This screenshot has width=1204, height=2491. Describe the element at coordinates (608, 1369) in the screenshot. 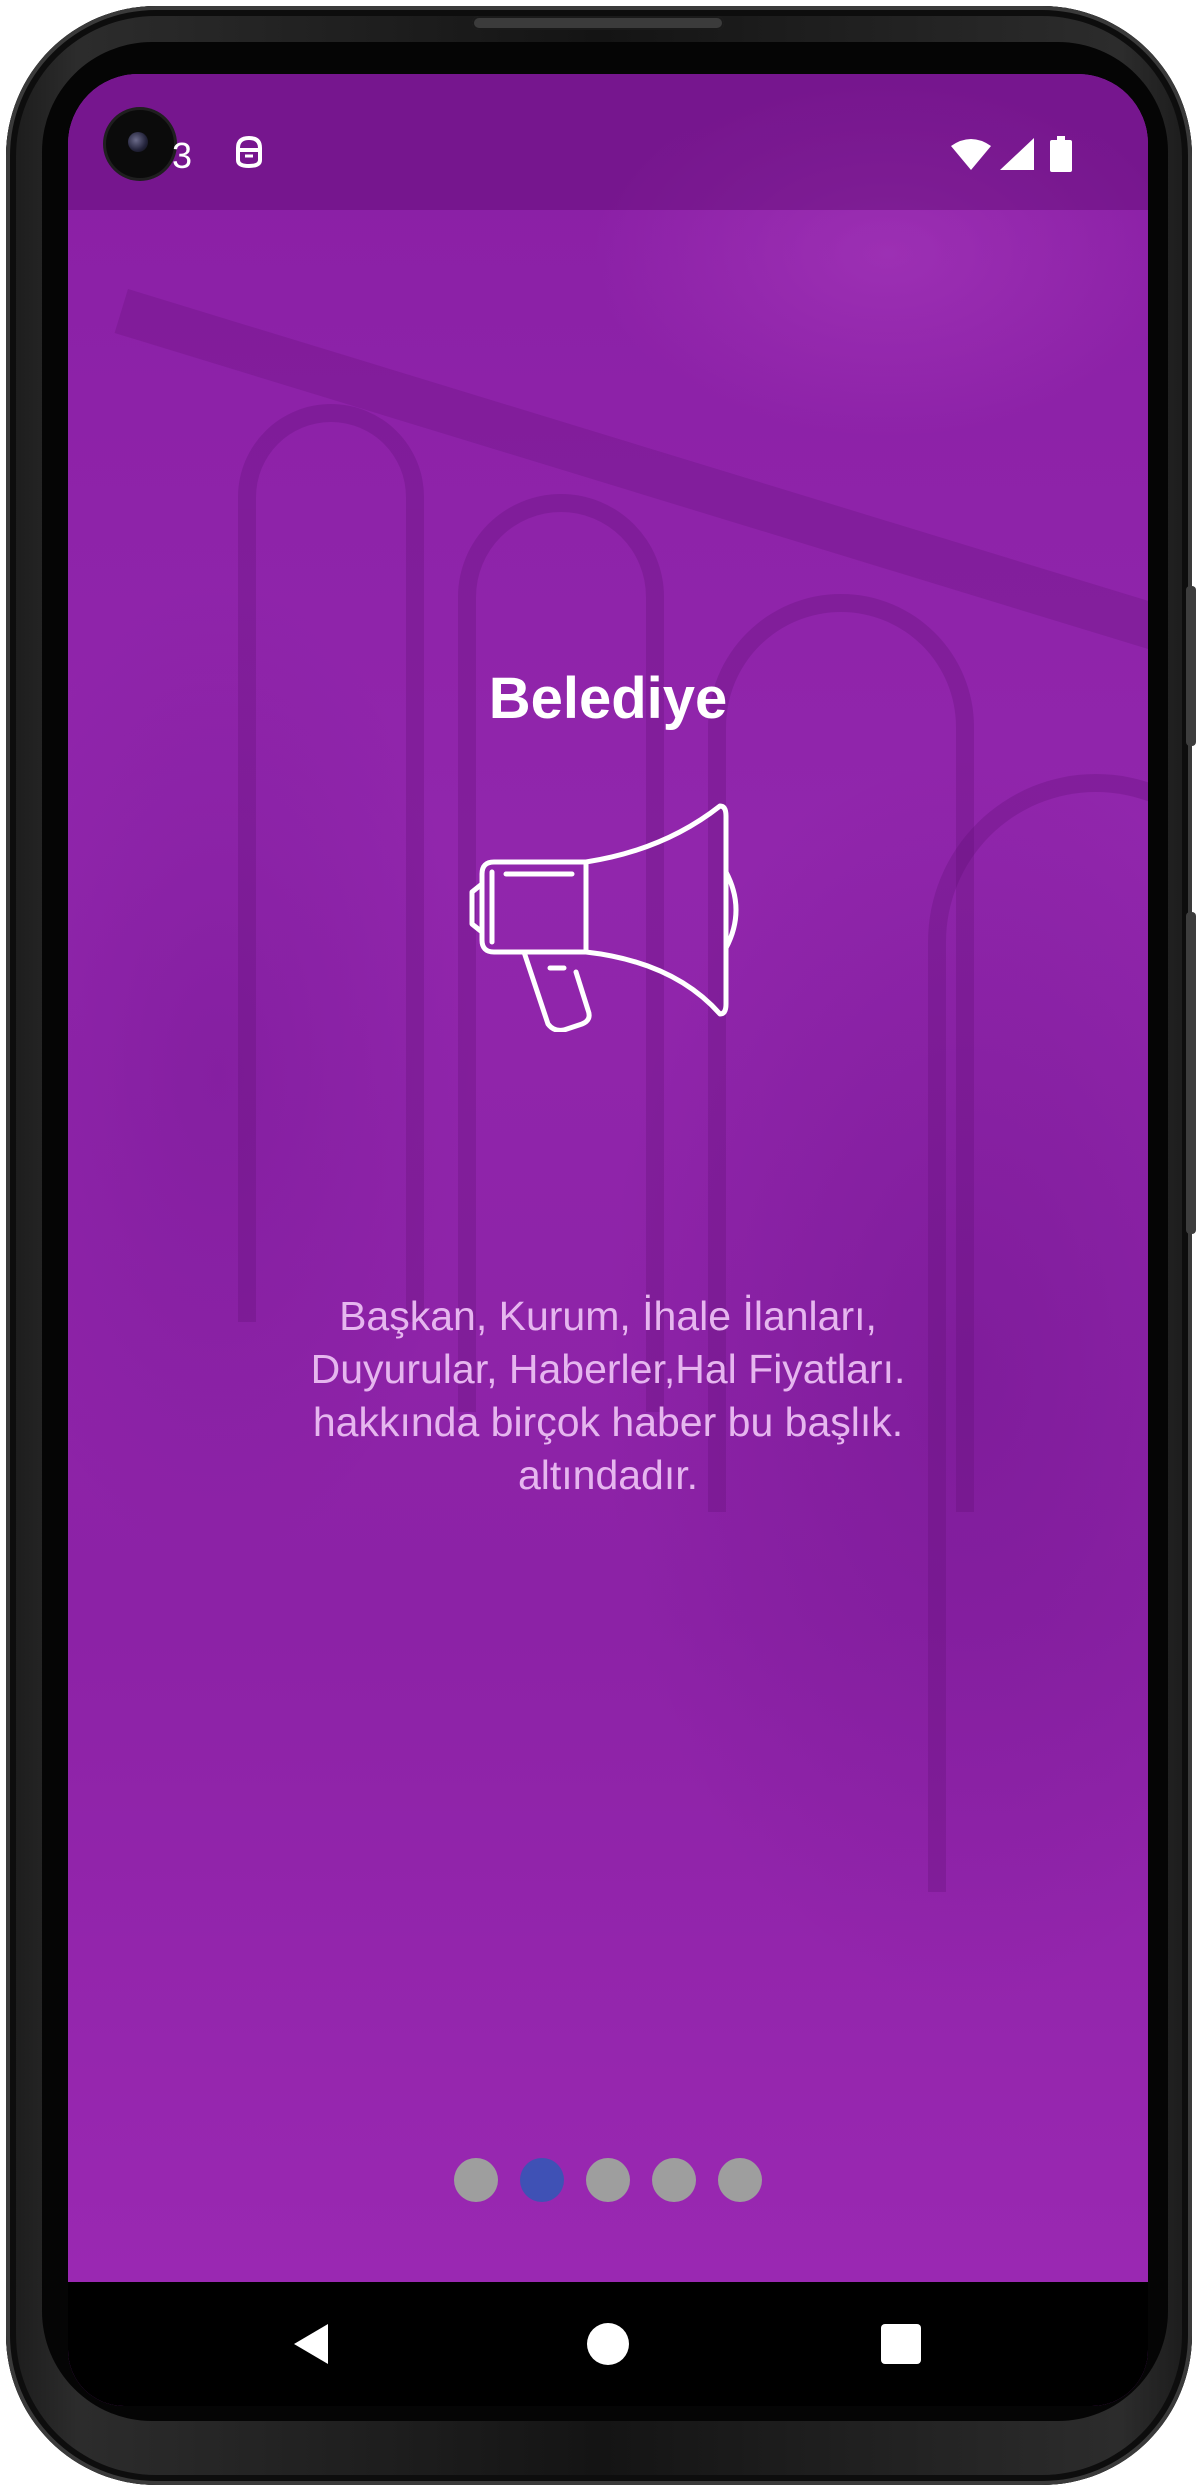

I see `description-line: Duyurular, Haberler,Hal Fiyatları.` at that location.